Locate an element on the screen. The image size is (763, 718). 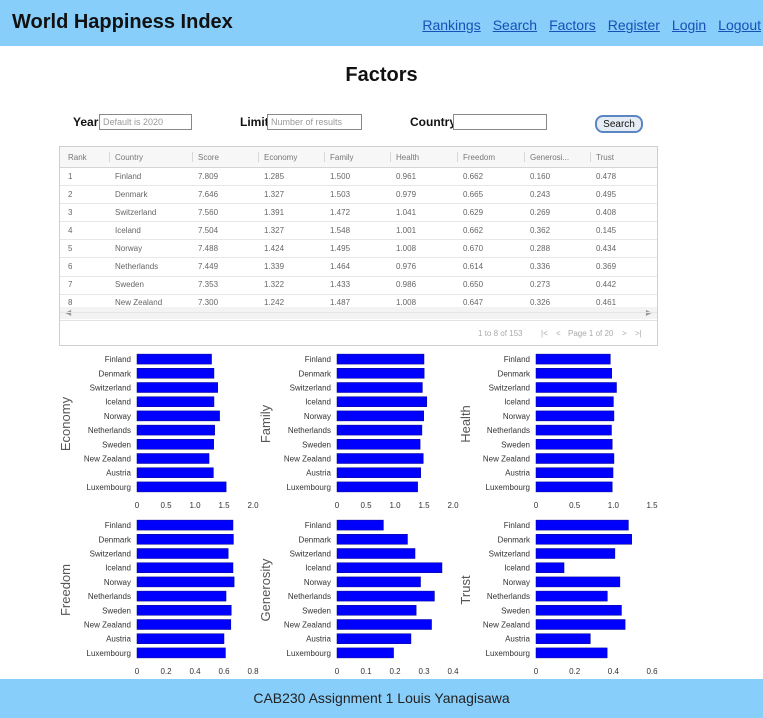
footer: CAB230 Assignment 1 Louis Yanagisawa is located at coordinates (381, 698).